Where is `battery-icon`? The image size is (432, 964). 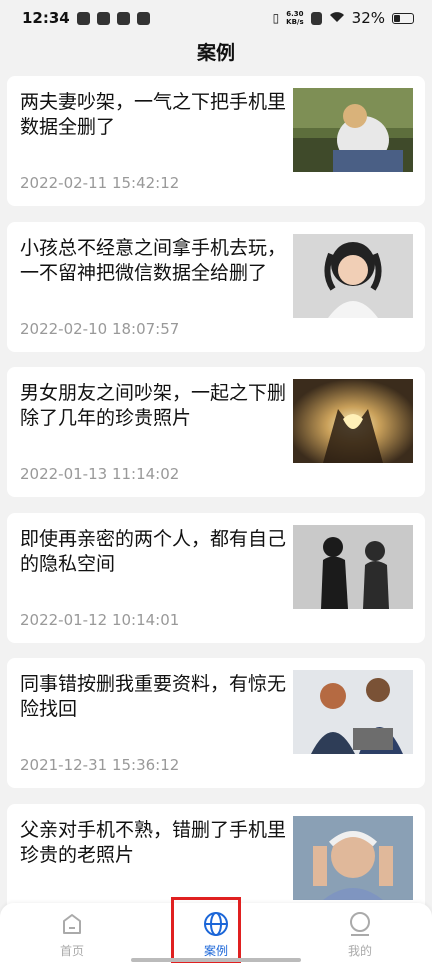 battery-icon is located at coordinates (403, 18).